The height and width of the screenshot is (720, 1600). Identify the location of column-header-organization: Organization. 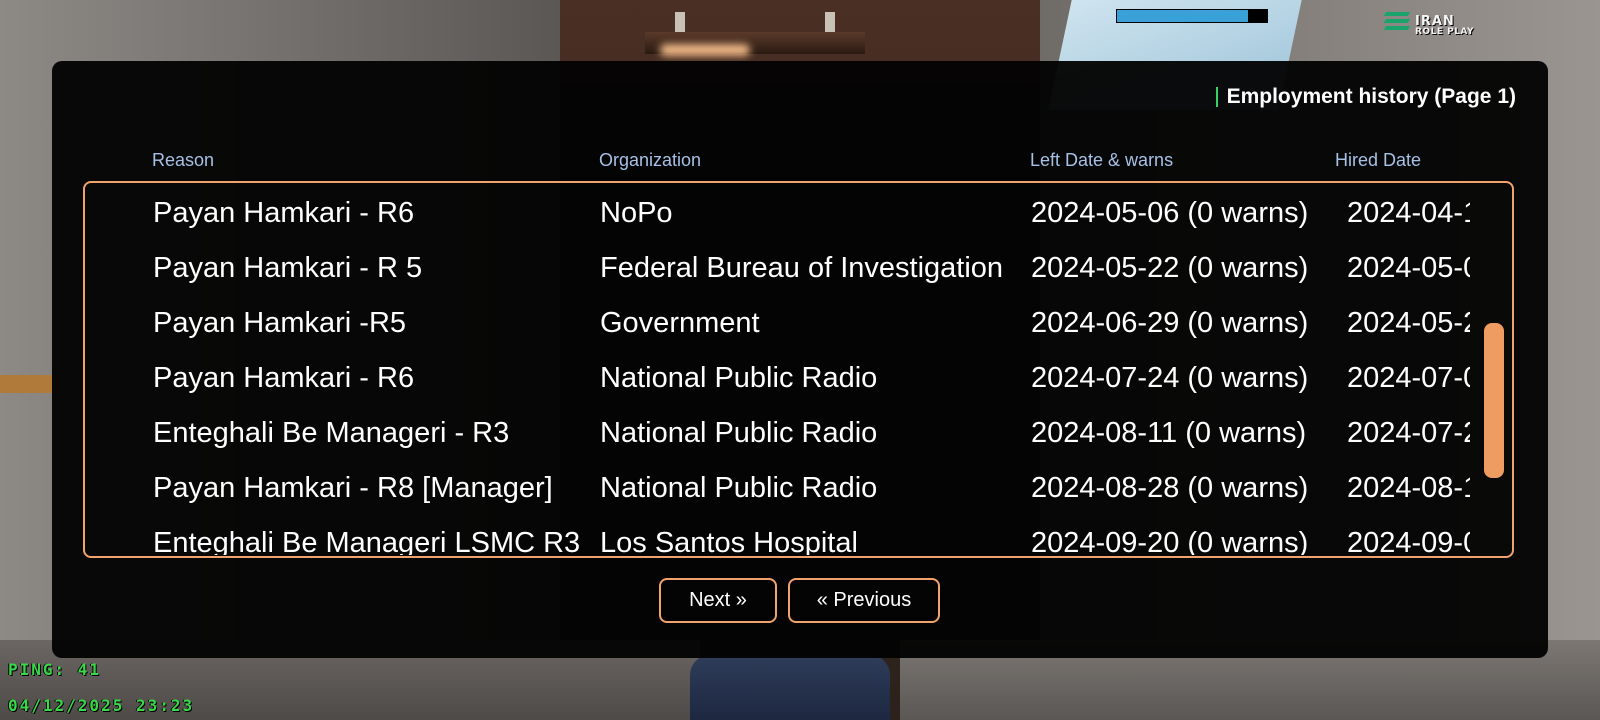
(650, 160).